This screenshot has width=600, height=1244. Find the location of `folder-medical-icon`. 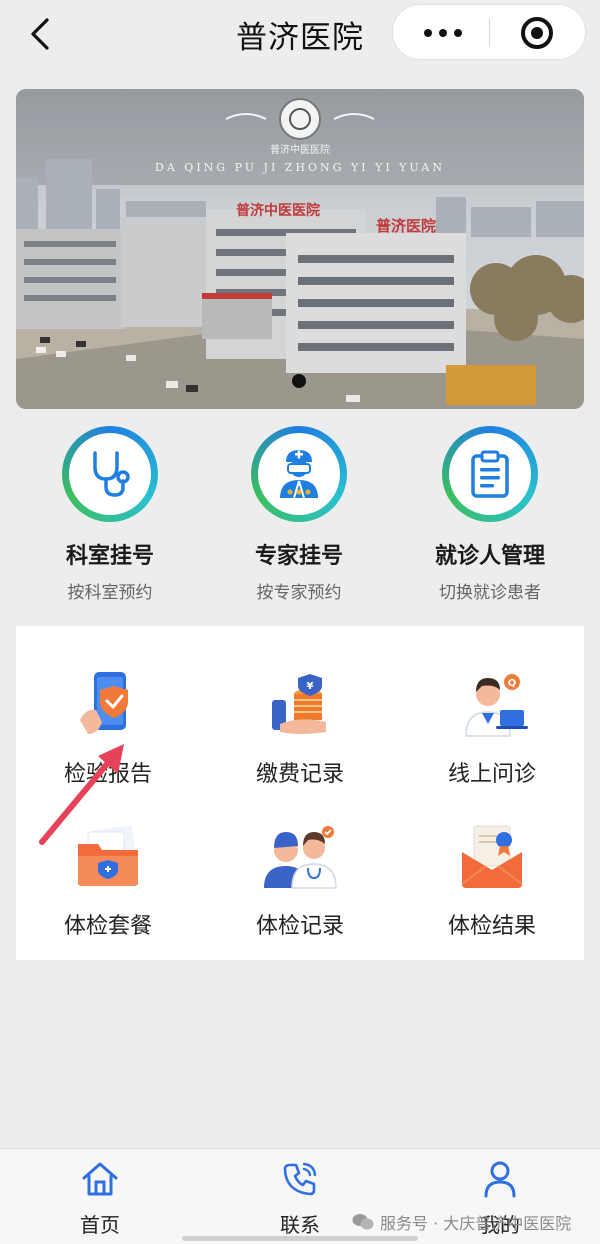

folder-medical-icon is located at coordinates (108, 855).